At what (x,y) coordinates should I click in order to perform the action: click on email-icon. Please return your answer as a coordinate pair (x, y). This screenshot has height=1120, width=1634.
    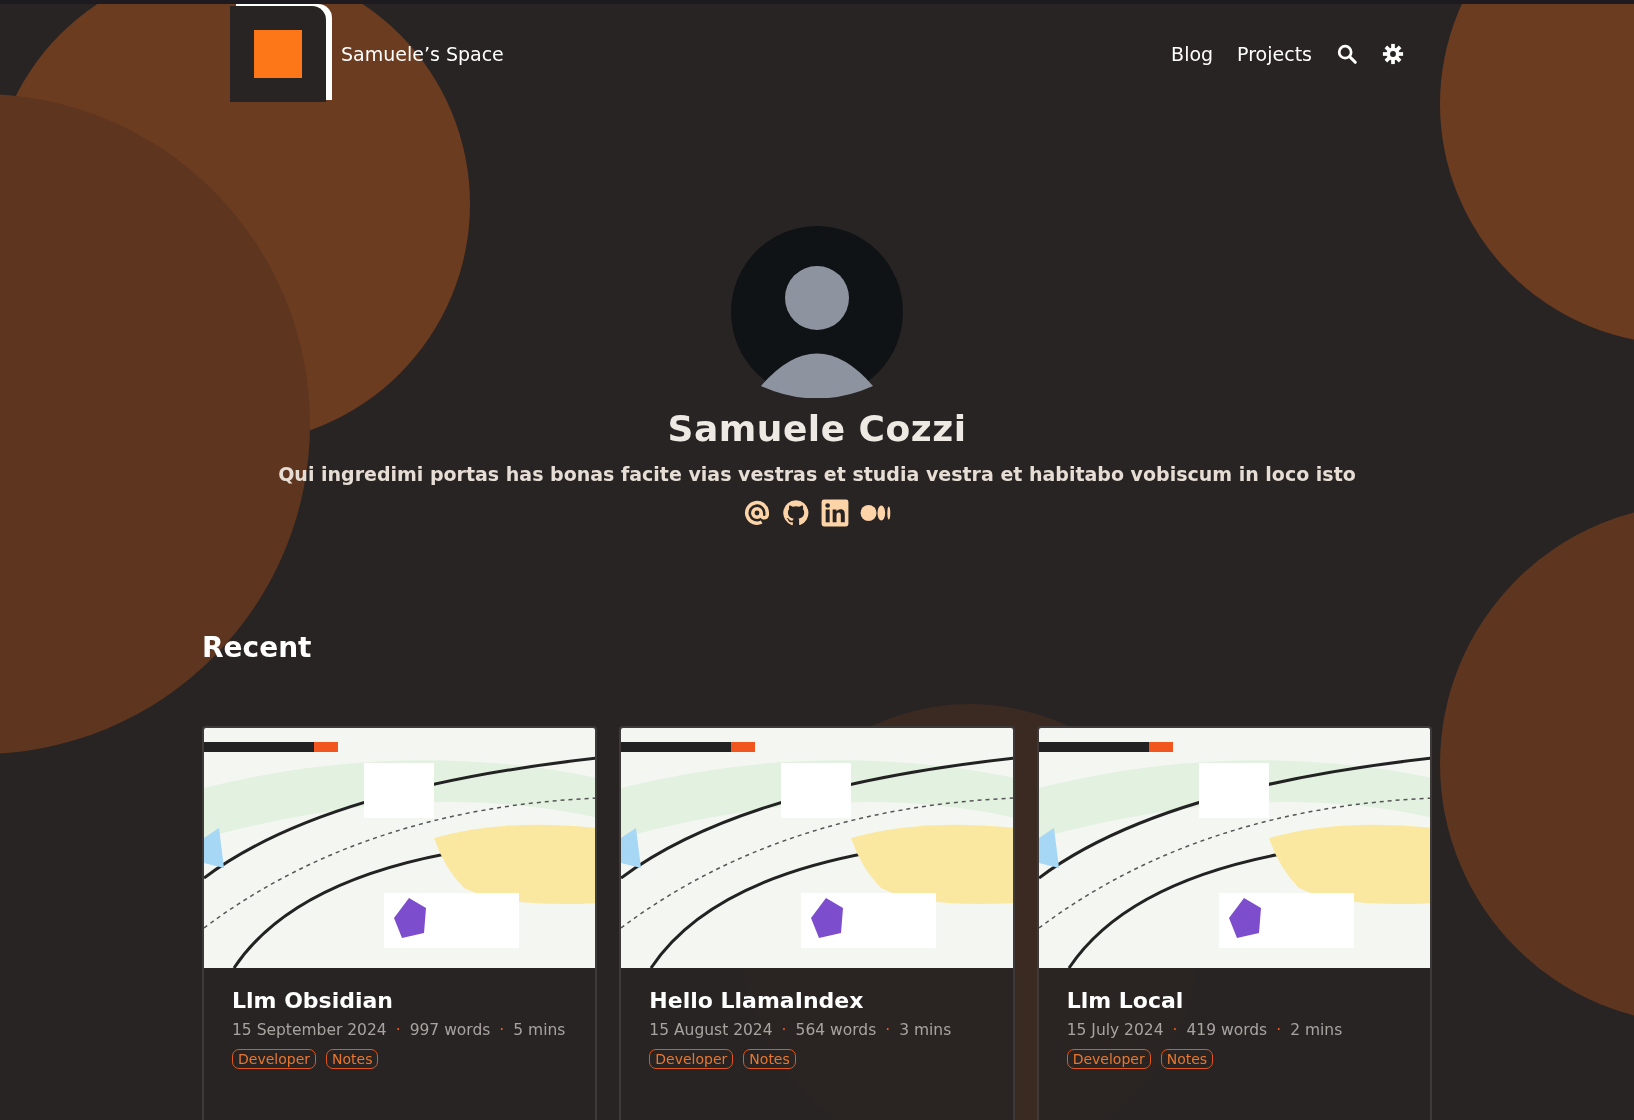
    Looking at the image, I should click on (756, 513).